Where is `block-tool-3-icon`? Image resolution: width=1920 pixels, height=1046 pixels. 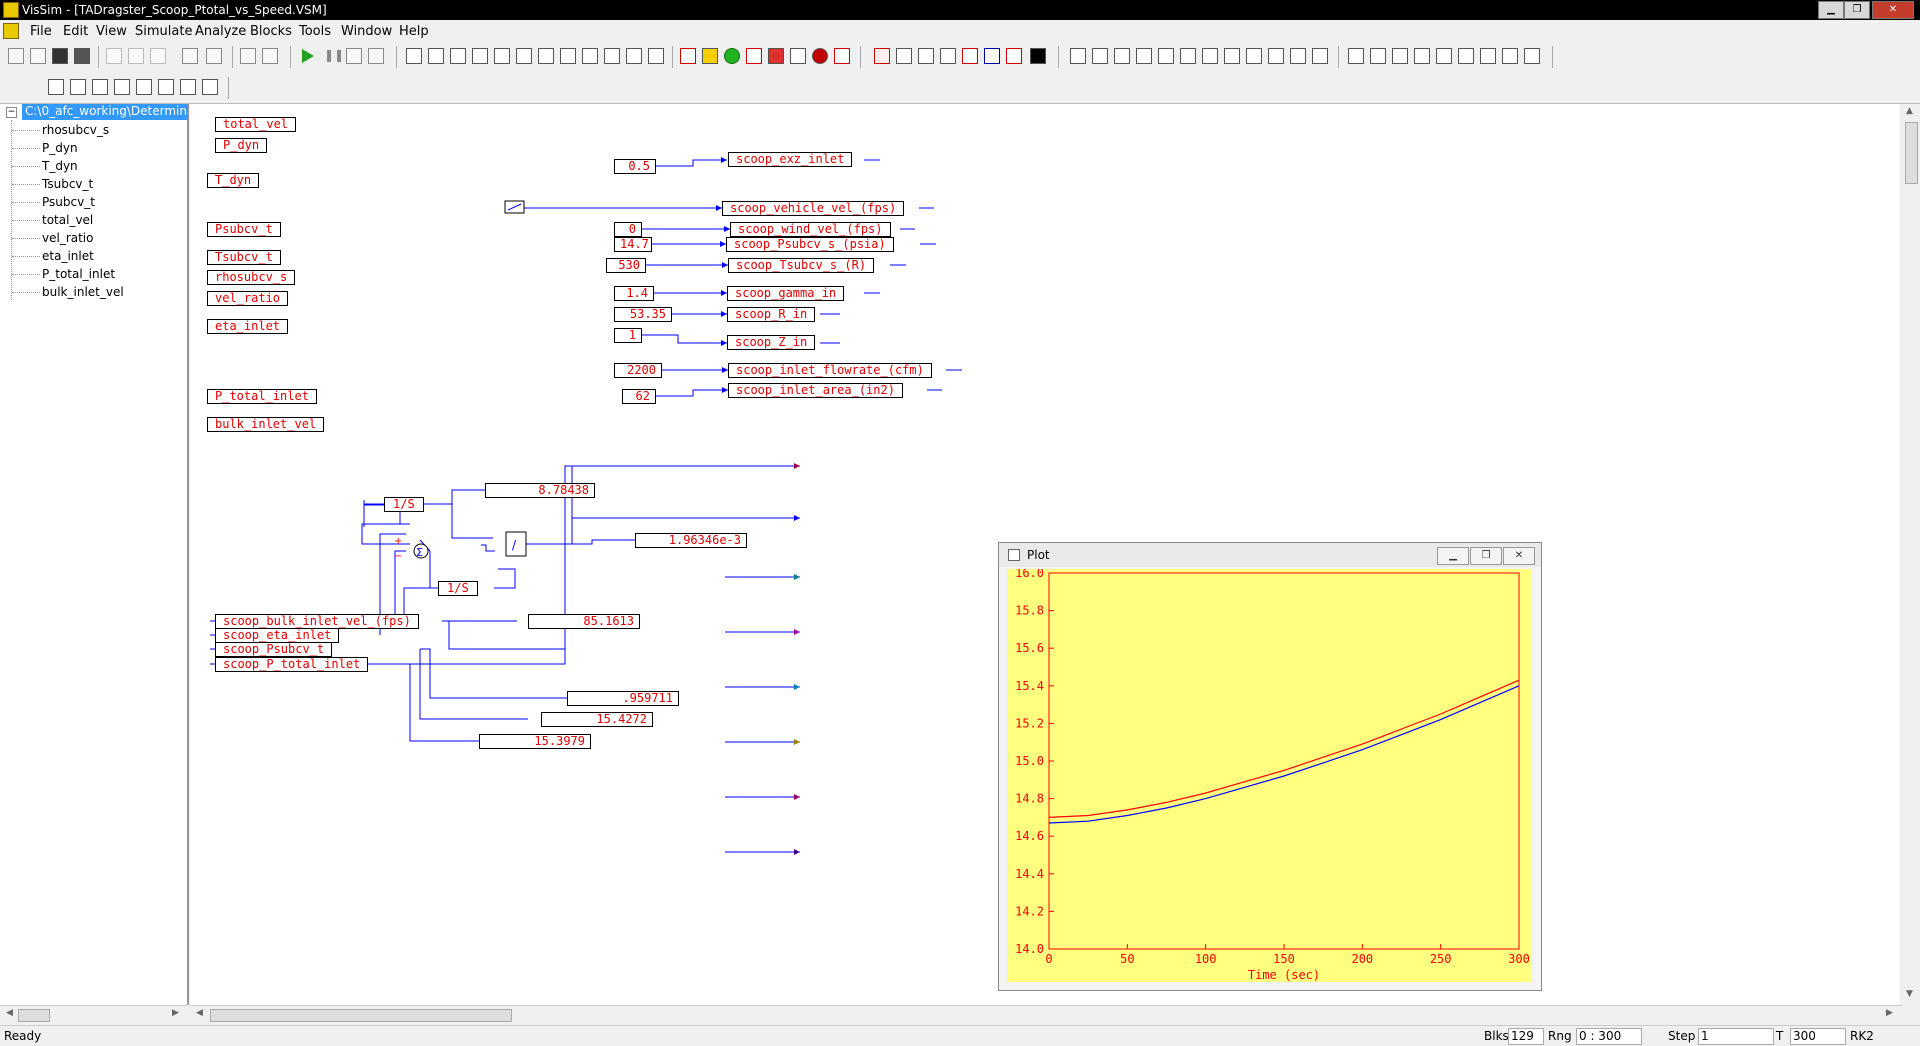 block-tool-3-icon is located at coordinates (458, 56).